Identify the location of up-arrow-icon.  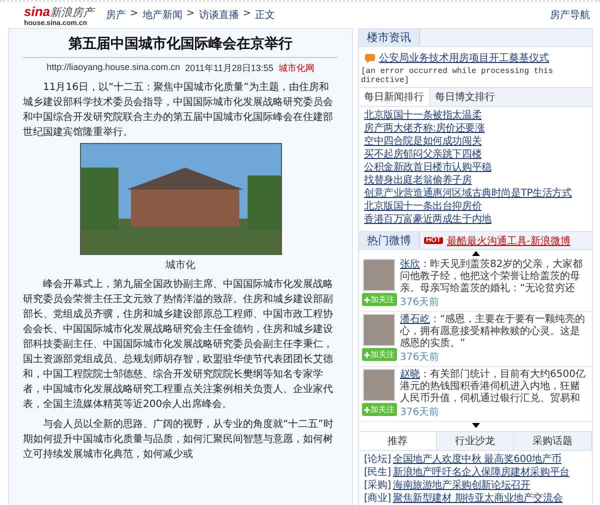
(476, 253).